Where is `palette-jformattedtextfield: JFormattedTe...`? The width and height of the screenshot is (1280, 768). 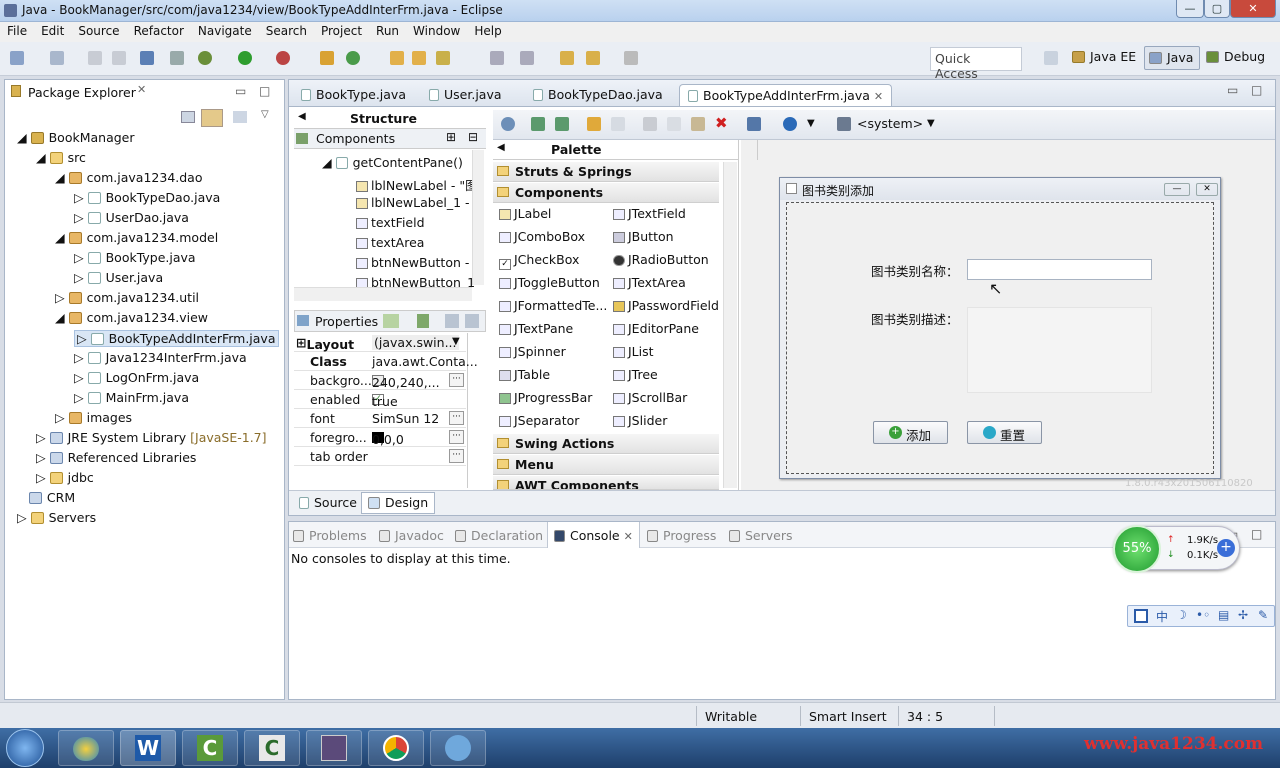 palette-jformattedtextfield: JFormattedTe... is located at coordinates (553, 305).